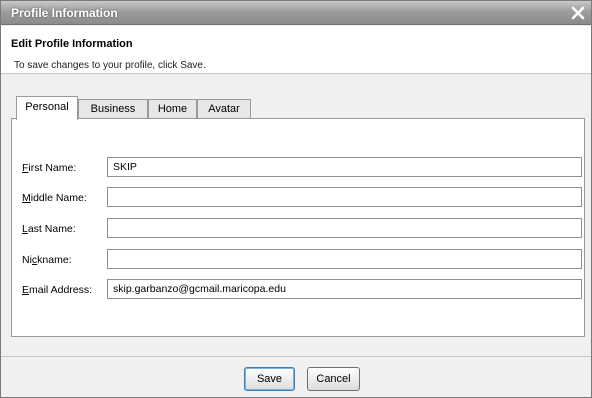 This screenshot has height=398, width=592. I want to click on nickname-label: Nickname:, so click(47, 260).